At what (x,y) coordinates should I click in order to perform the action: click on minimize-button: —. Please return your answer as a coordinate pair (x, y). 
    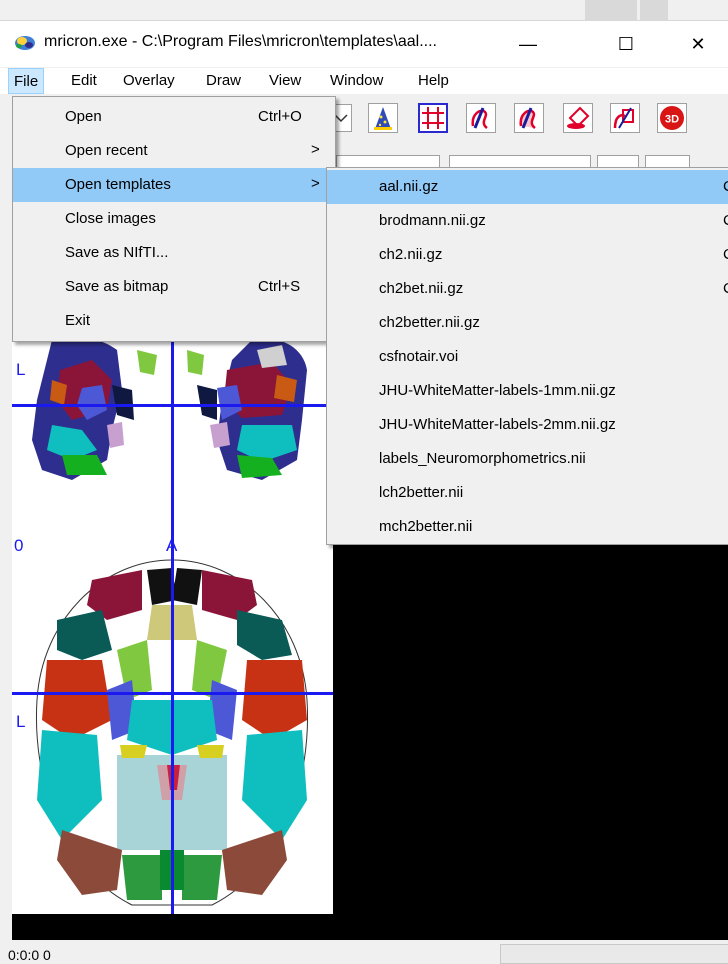
    Looking at the image, I should click on (528, 44).